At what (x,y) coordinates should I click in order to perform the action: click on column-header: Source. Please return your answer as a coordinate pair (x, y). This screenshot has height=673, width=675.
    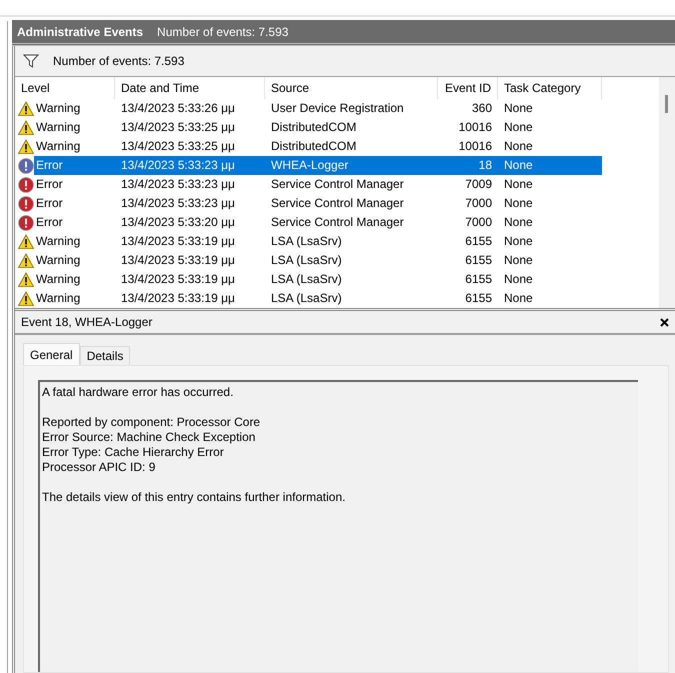
    Looking at the image, I should click on (351, 88).